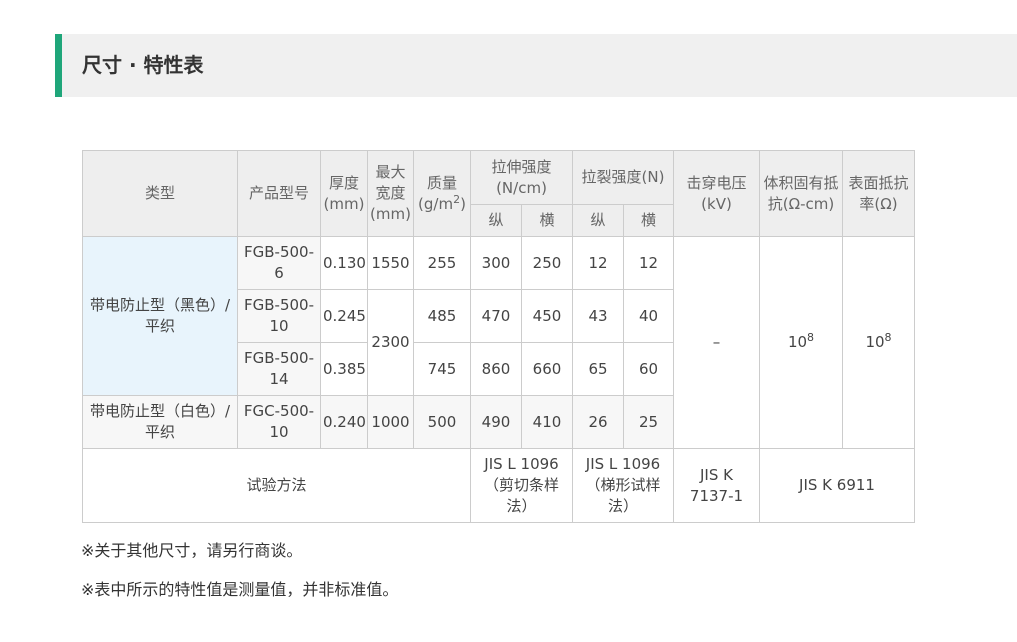  What do you see at coordinates (598, 369) in the screenshot?
I see `tear-l-cell: 65` at bounding box center [598, 369].